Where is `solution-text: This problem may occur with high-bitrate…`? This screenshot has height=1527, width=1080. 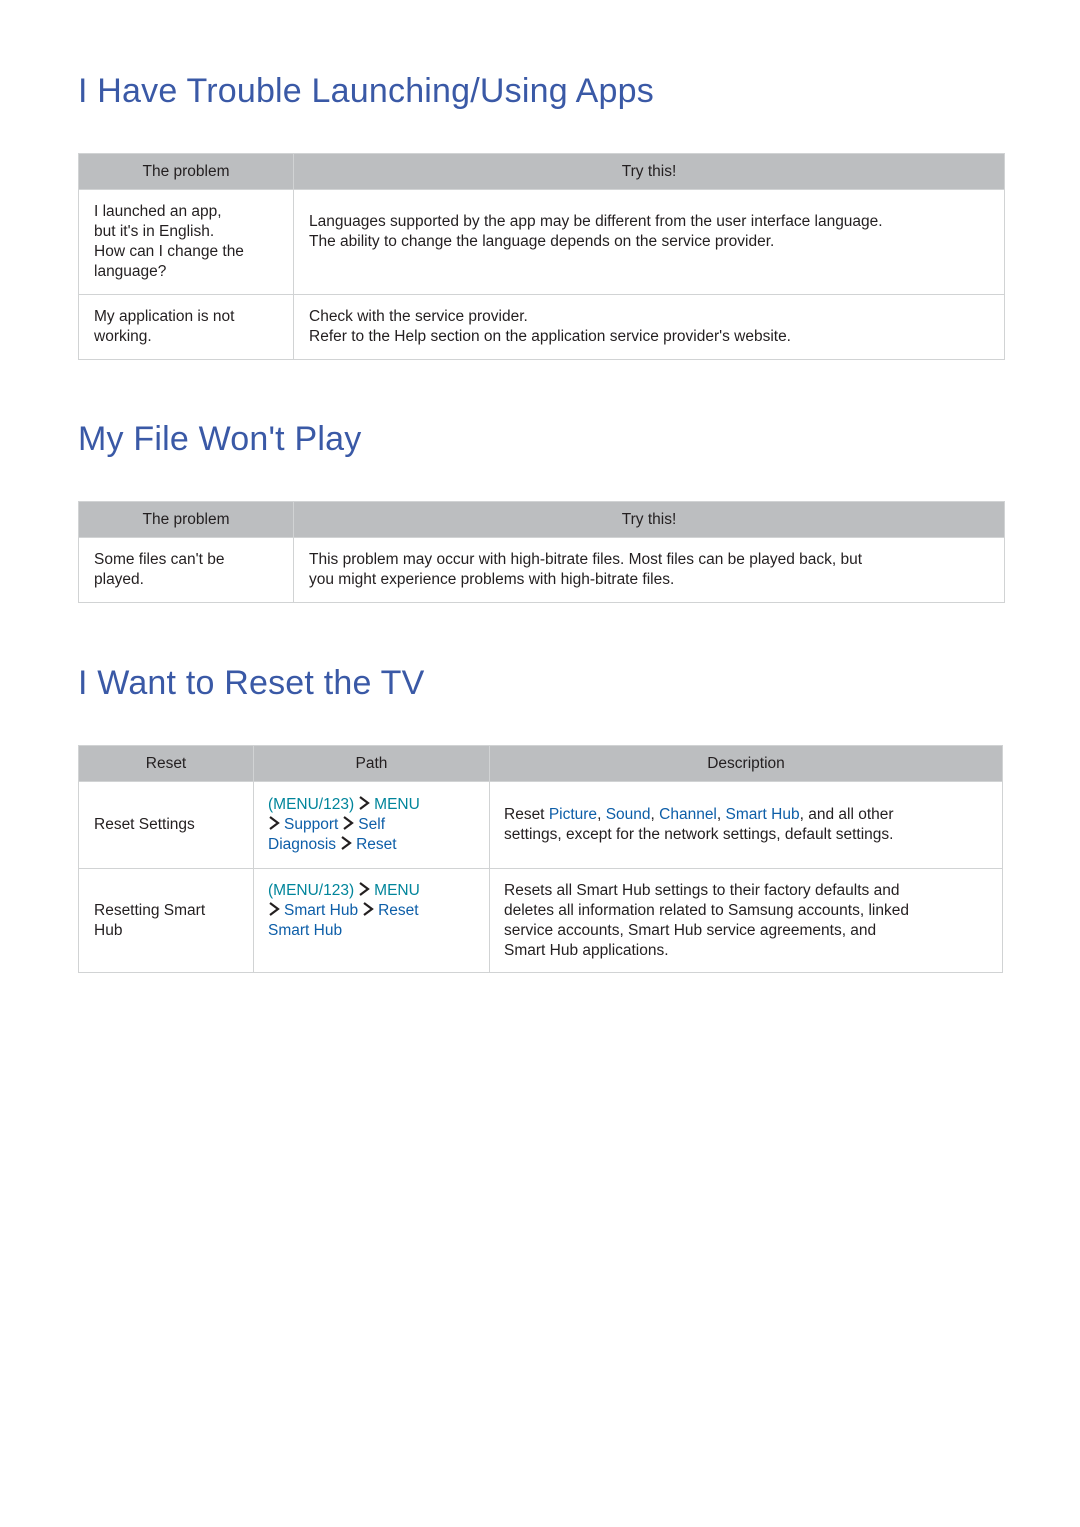 solution-text: This problem may occur with high-bitrate… is located at coordinates (586, 559).